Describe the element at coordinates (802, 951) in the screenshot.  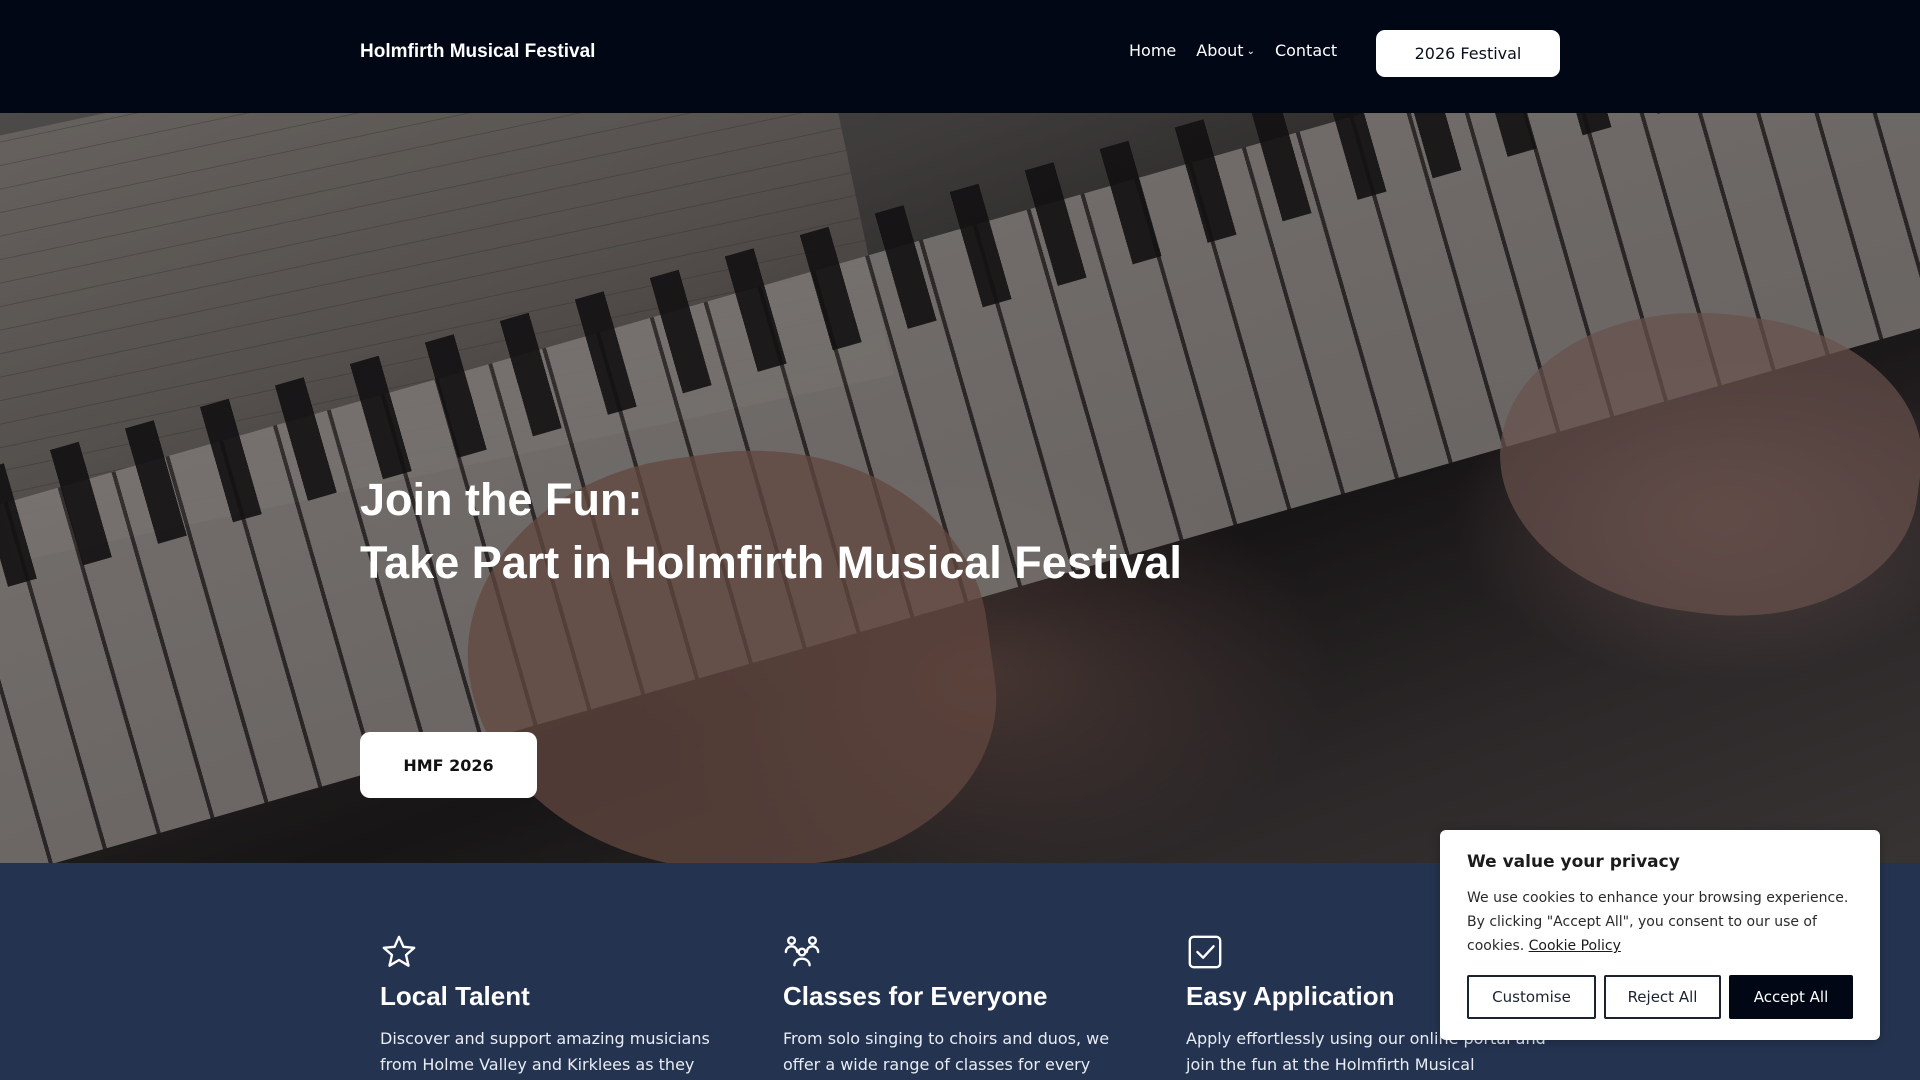
I see `group-icon` at that location.